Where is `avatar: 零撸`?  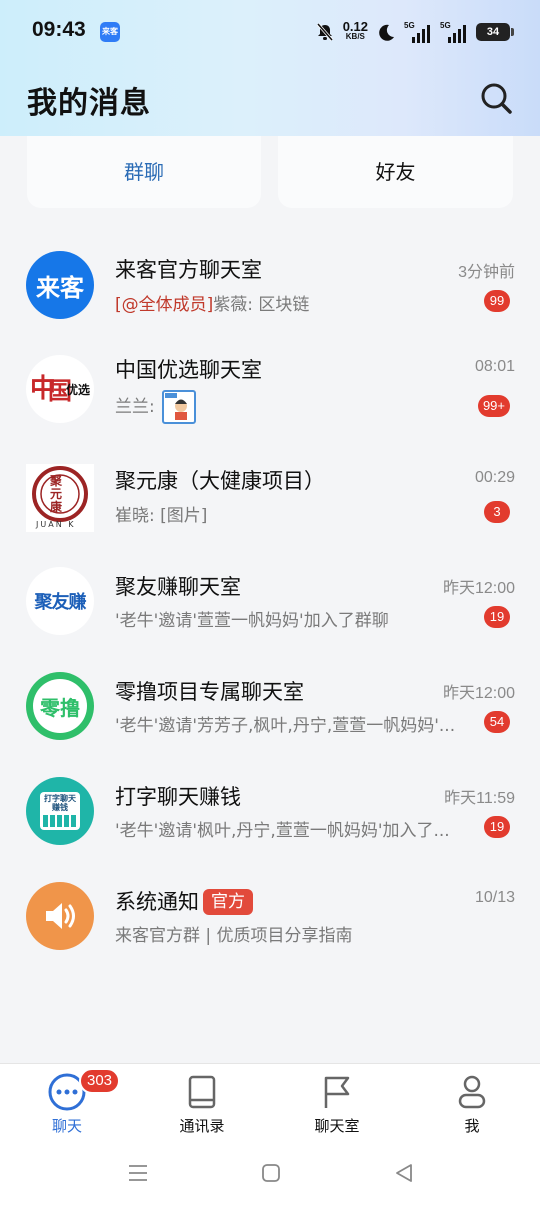
avatar: 零撸 is located at coordinates (60, 706).